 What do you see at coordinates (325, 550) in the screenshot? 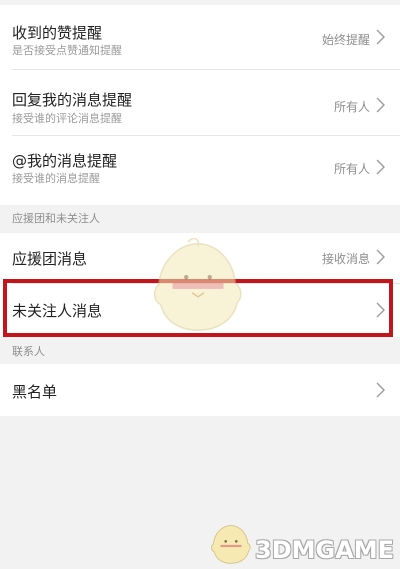
I see `watermark-text: 3DMGAME` at bounding box center [325, 550].